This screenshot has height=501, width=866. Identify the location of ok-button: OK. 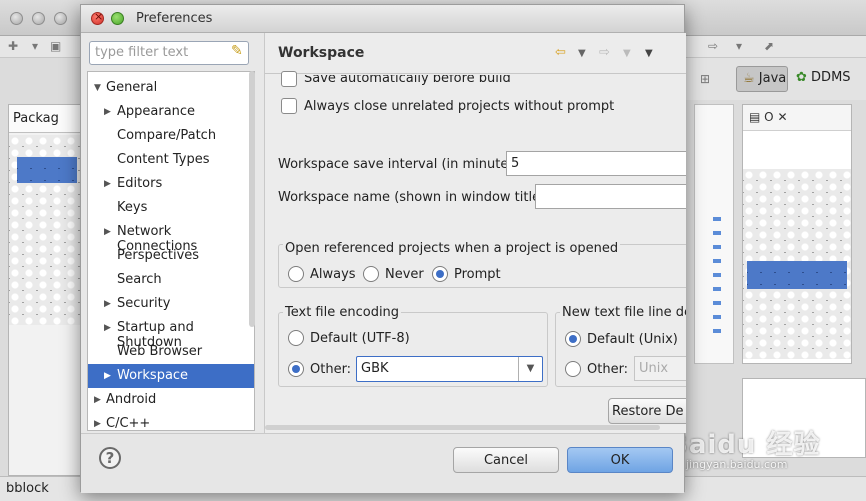
(620, 460).